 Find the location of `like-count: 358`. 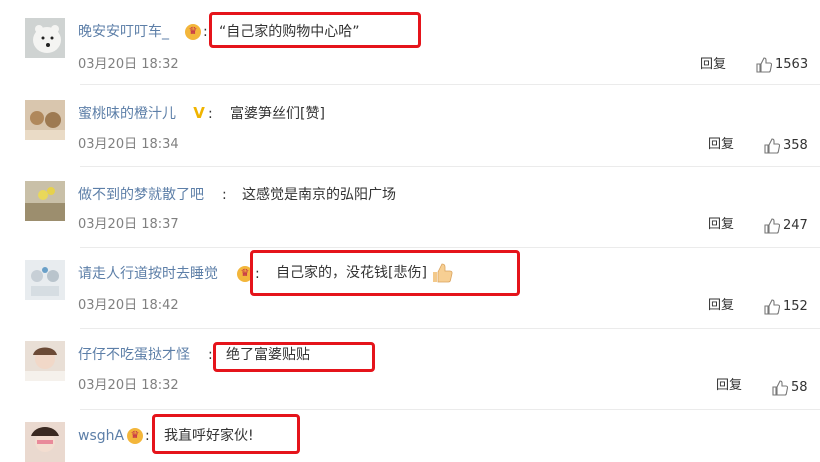

like-count: 358 is located at coordinates (795, 145).